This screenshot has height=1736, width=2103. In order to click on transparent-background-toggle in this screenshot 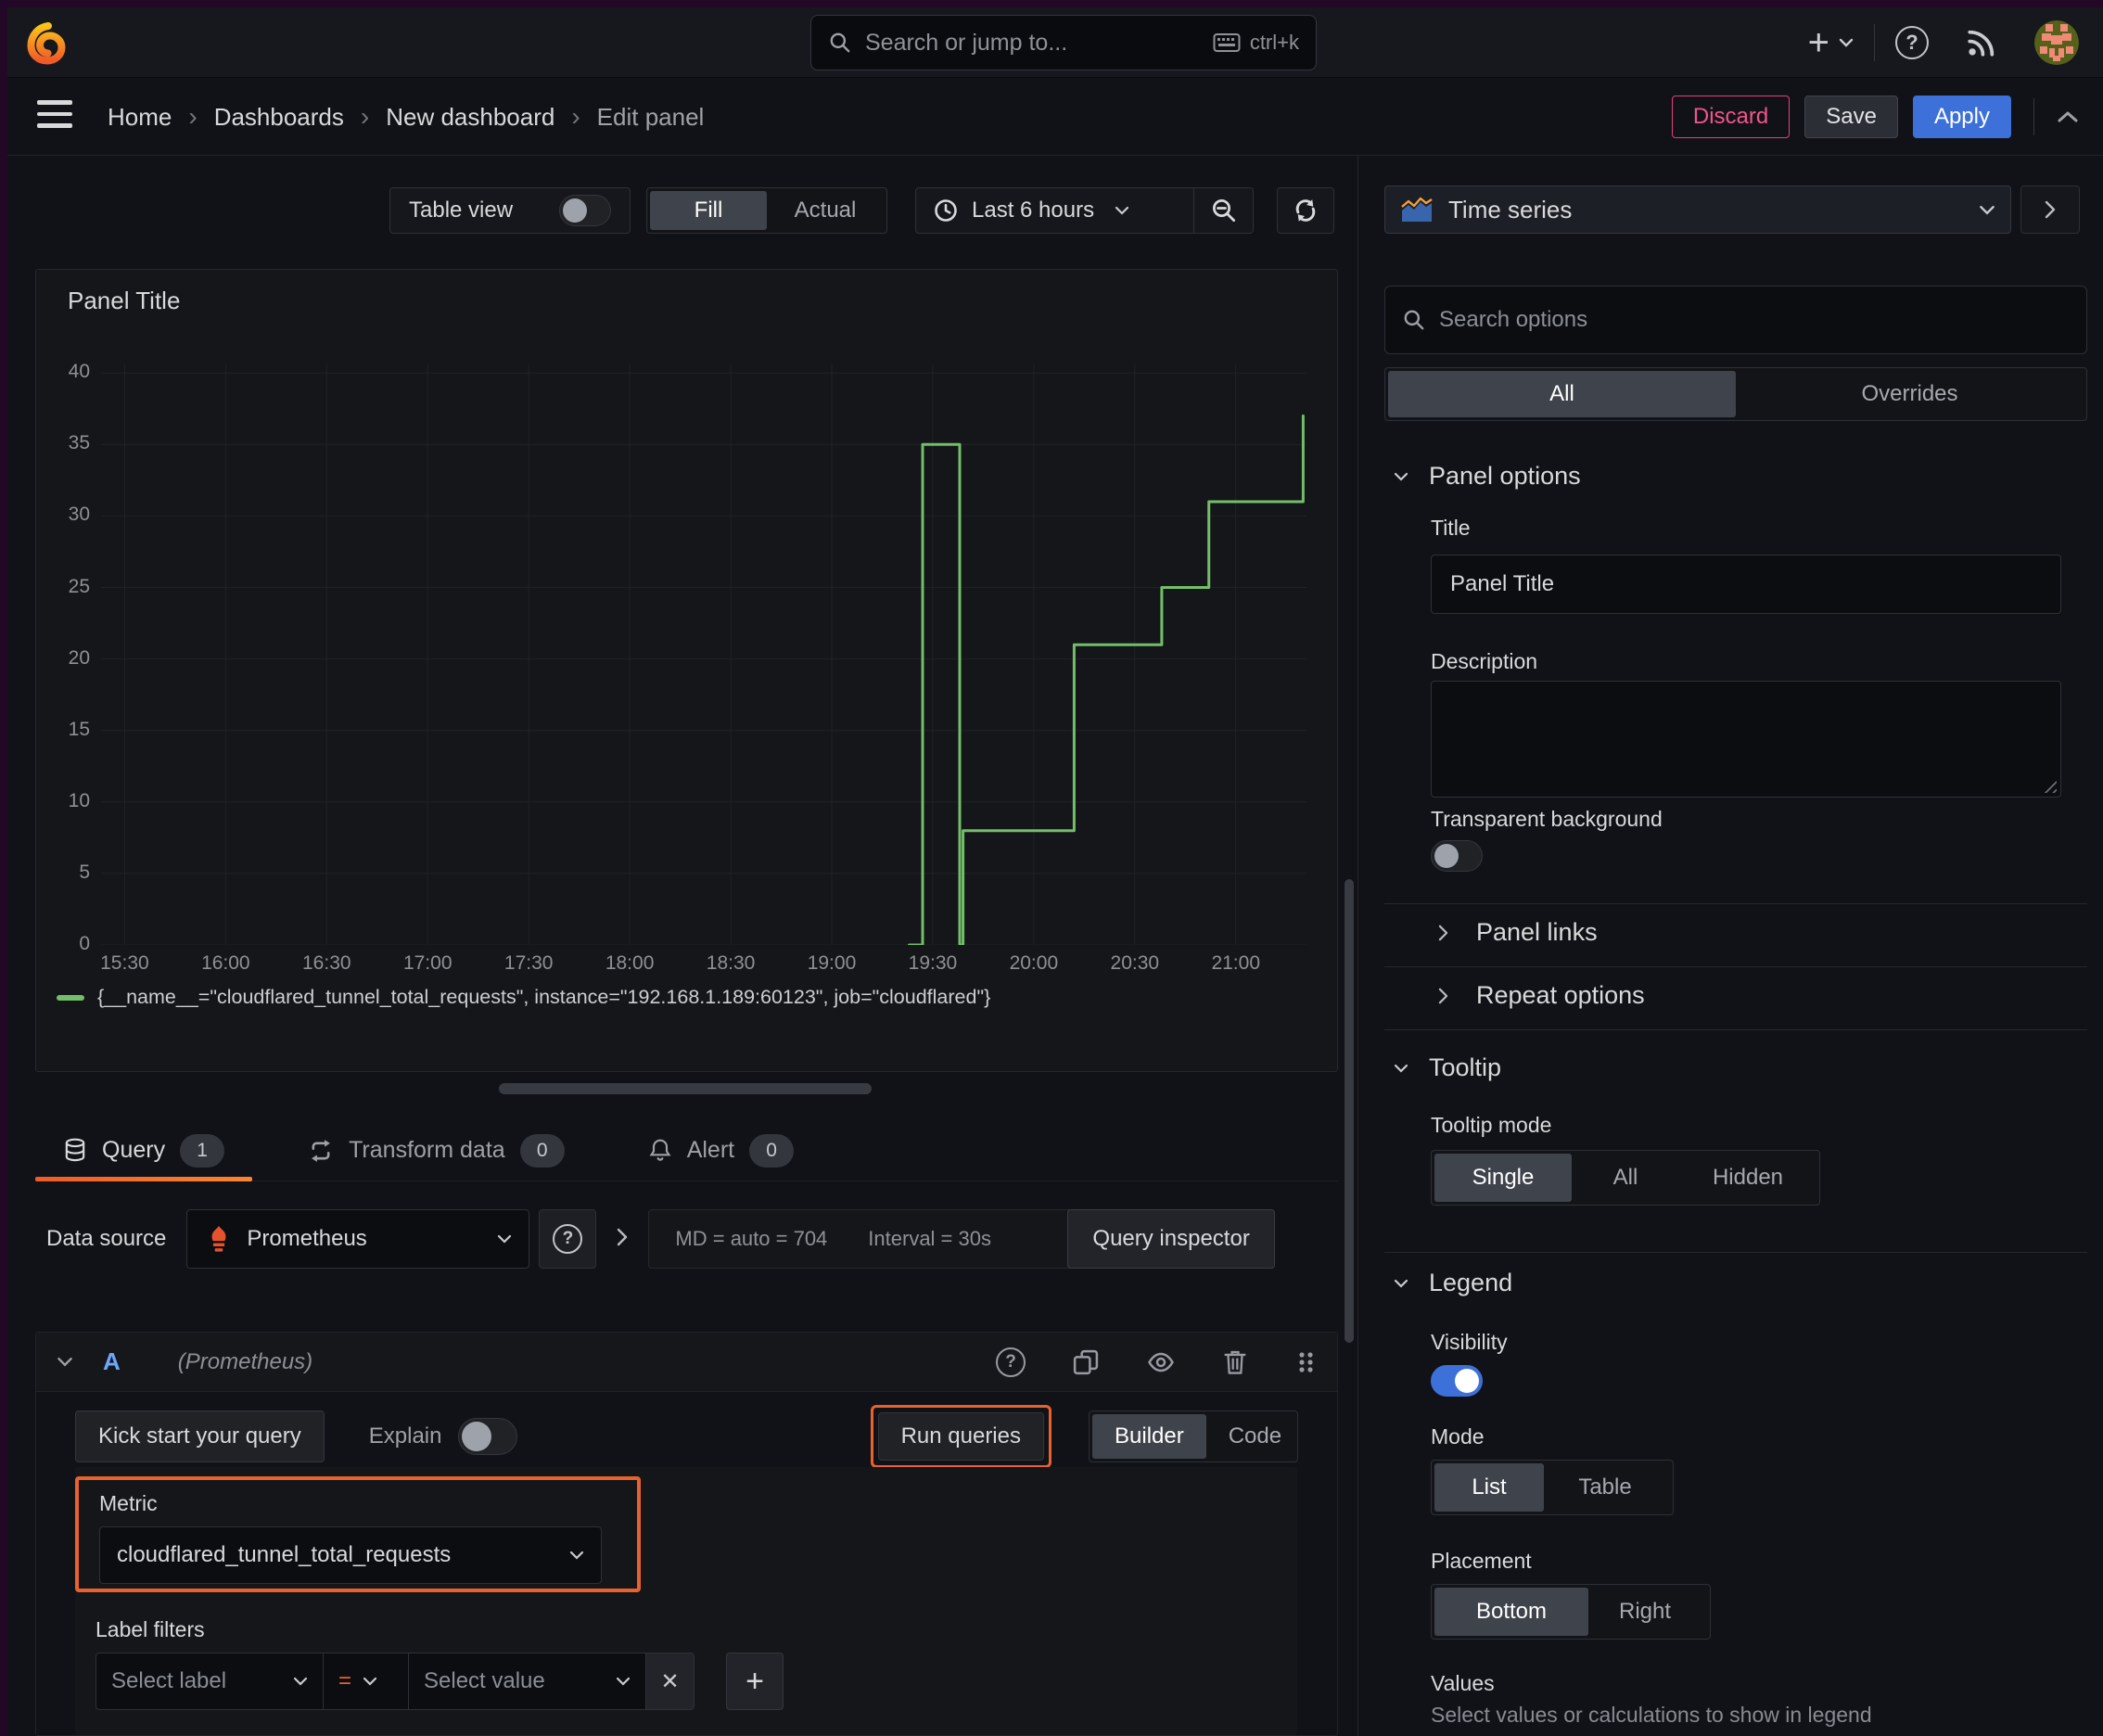, I will do `click(1457, 856)`.